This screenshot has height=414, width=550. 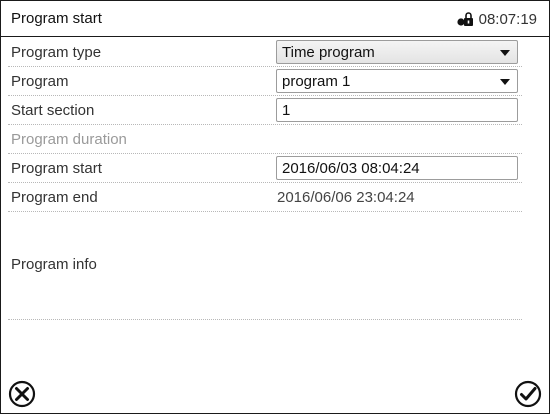 I want to click on program-label: Program, so click(x=40, y=81).